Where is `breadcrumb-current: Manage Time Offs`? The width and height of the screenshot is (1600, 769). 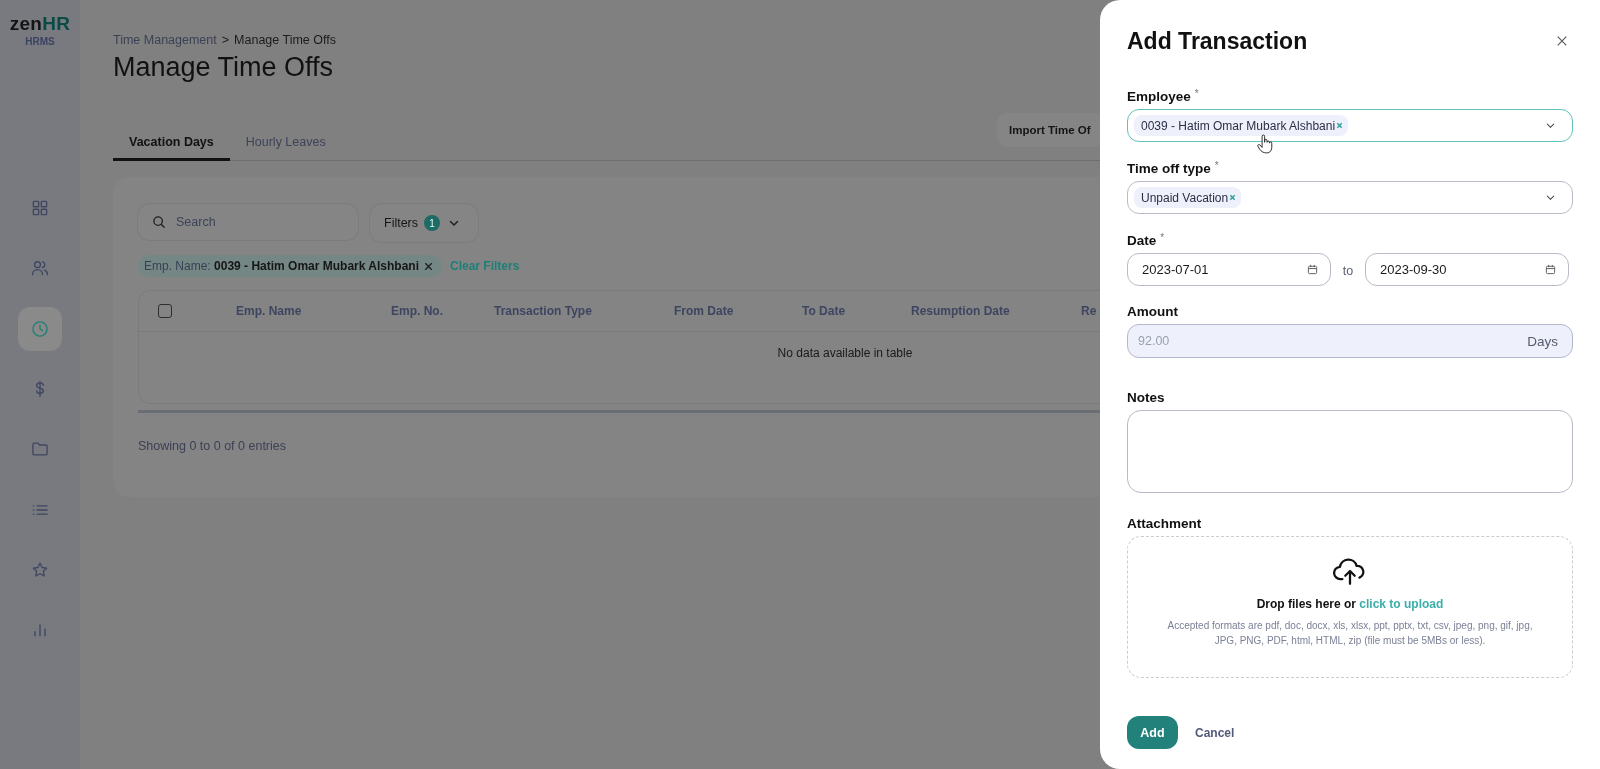
breadcrumb-current: Manage Time Offs is located at coordinates (285, 40).